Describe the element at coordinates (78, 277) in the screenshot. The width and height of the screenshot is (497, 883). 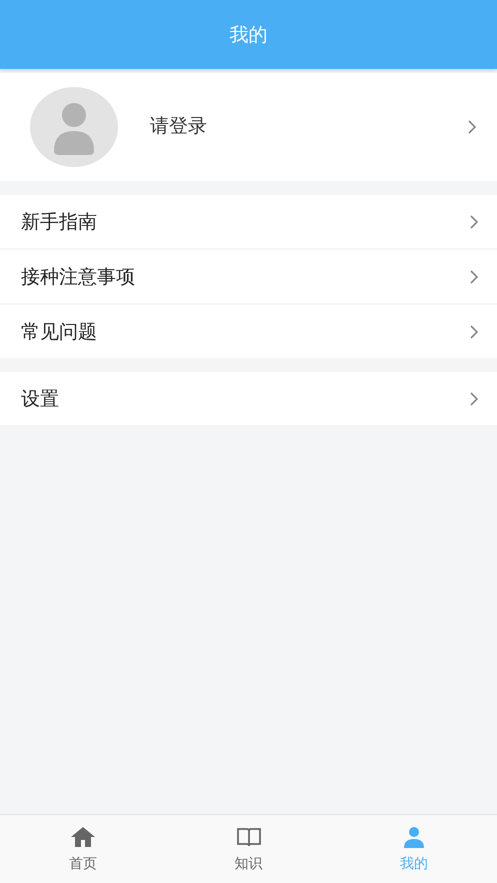
I see `menu-label: 接种注意事项` at that location.